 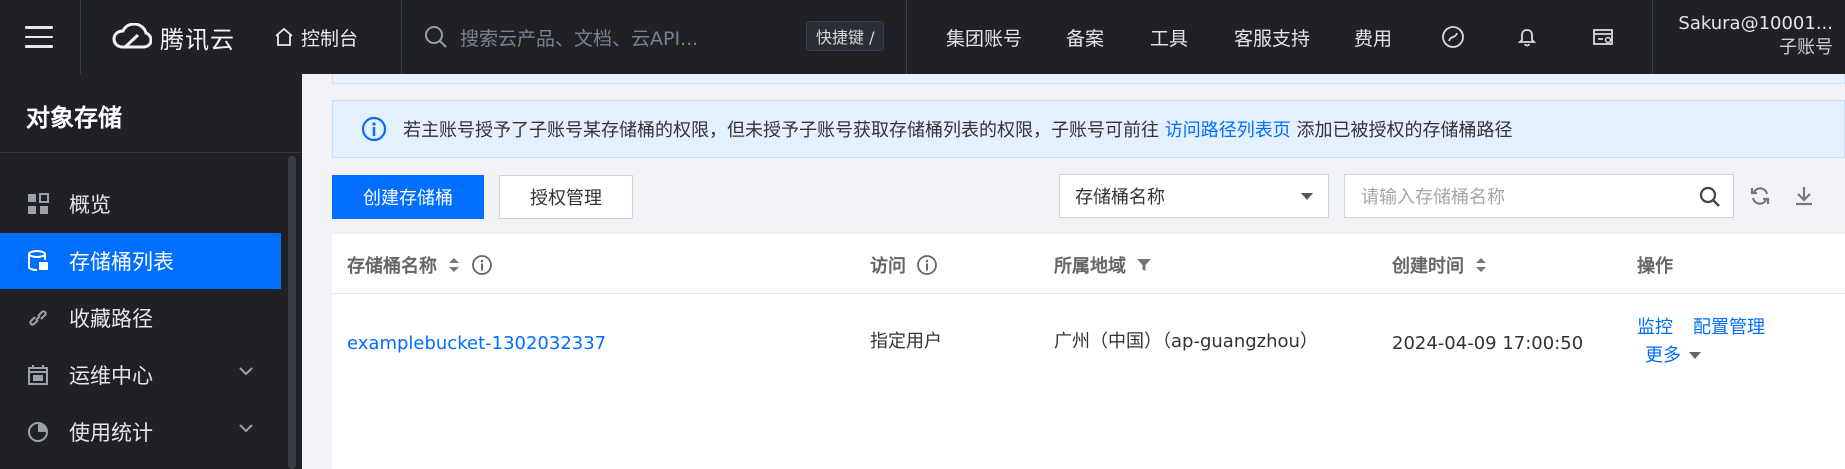 I want to click on sidebar: 对象存储 概览 存储桶列表 收藏路径 运维中心 使用统计, so click(x=151, y=271).